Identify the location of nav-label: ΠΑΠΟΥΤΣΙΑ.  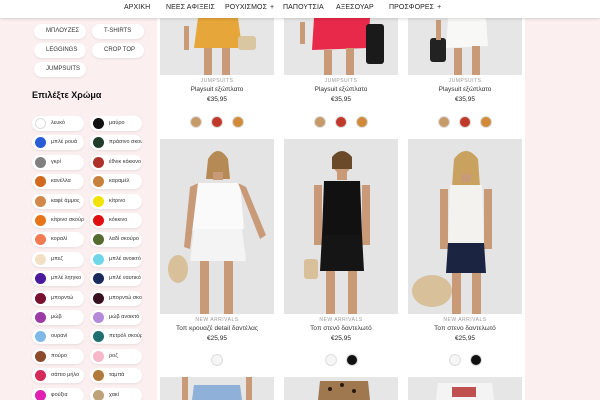
(303, 7).